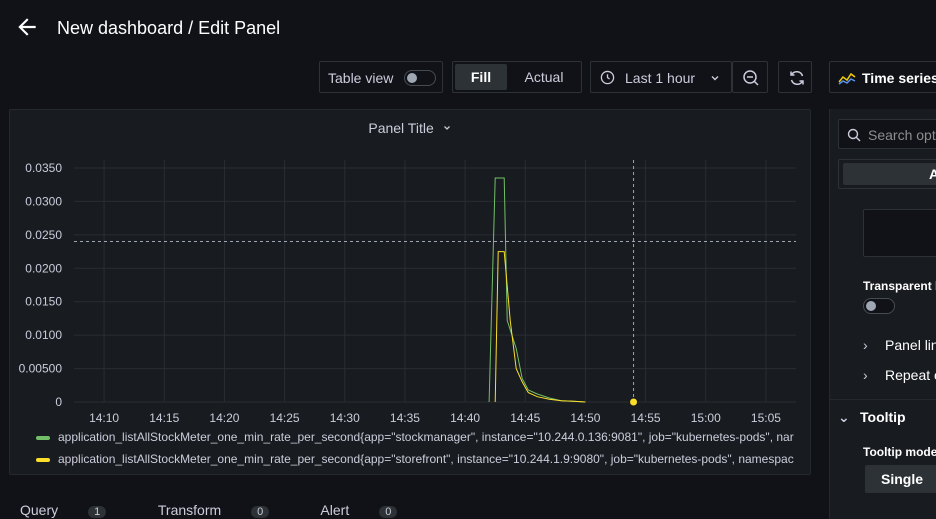  I want to click on x-tick-label: 14:55, so click(646, 418).